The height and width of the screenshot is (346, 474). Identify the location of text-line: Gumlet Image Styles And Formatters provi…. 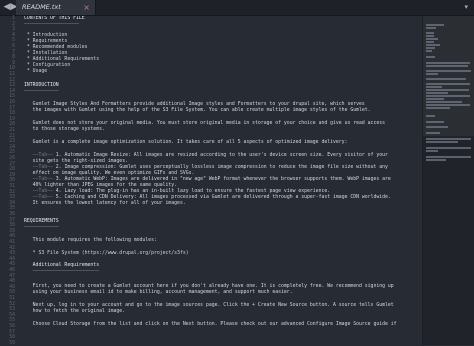
(194, 105).